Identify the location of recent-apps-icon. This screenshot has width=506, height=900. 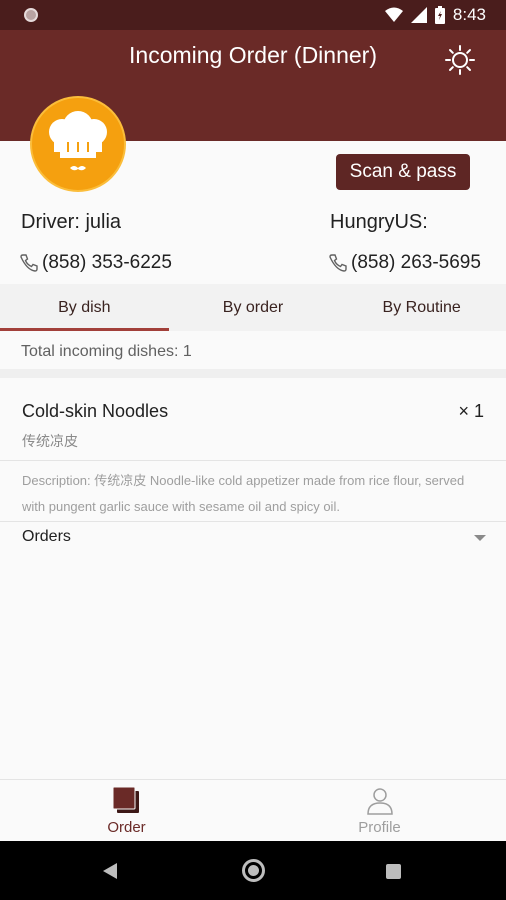
(393, 871).